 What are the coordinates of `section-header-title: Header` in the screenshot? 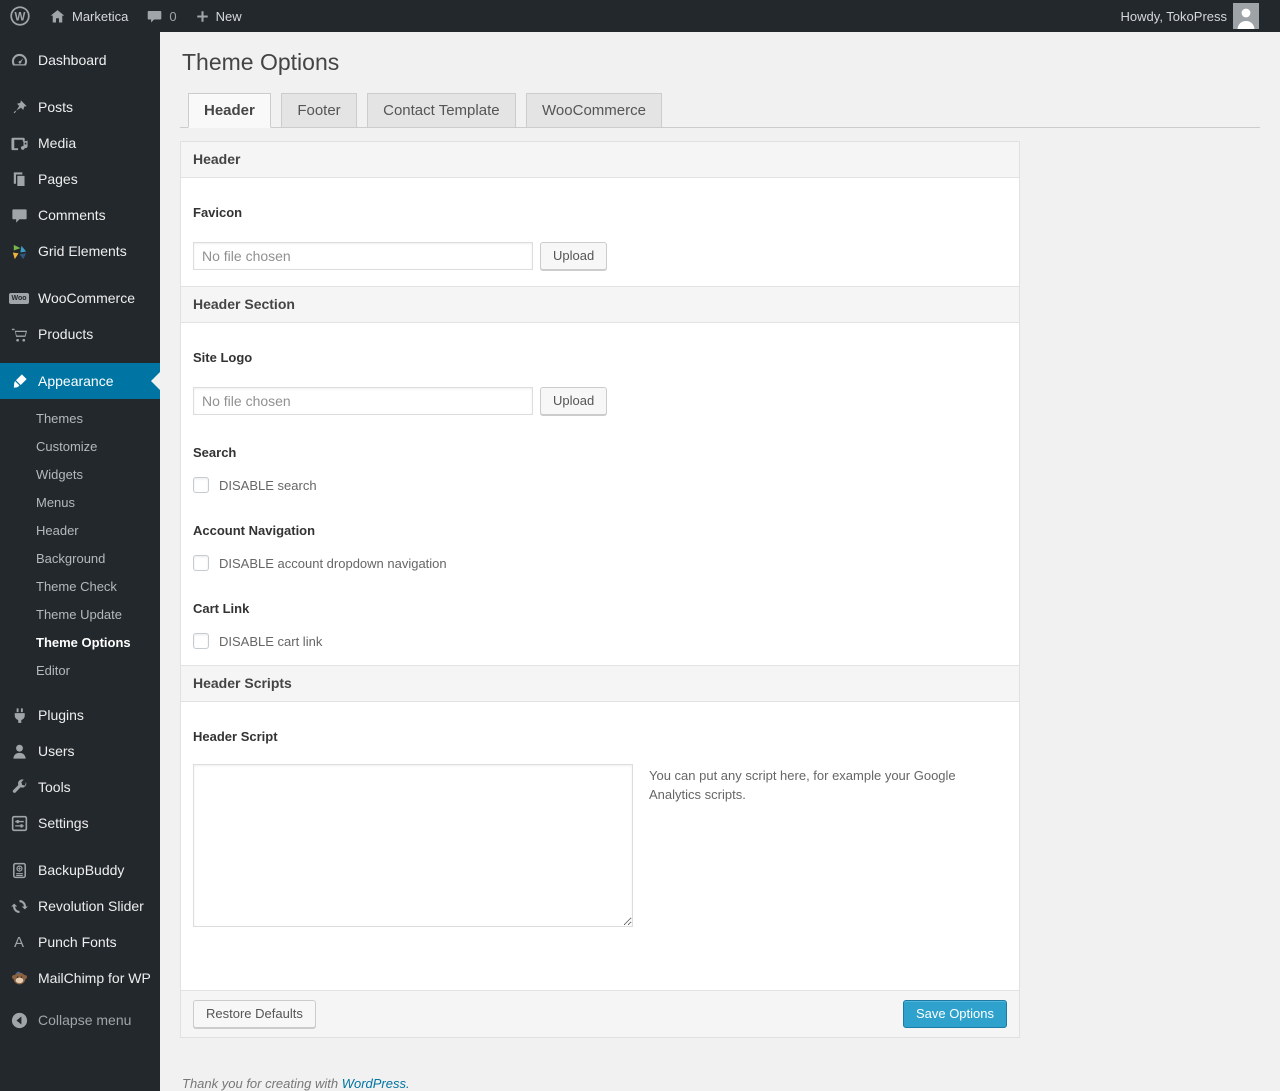 It's located at (600, 160).